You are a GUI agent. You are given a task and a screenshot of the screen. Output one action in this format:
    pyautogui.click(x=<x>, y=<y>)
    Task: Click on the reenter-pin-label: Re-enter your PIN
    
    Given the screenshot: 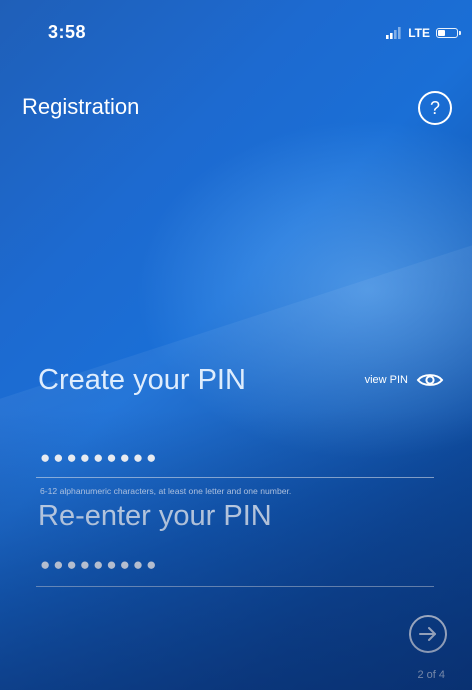 What is the action you would take?
    pyautogui.click(x=155, y=516)
    